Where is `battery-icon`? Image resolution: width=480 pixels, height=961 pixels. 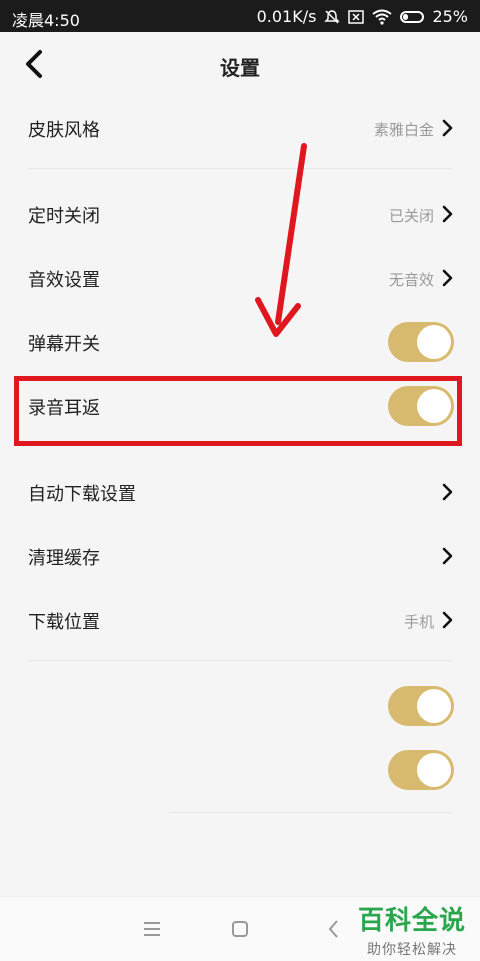 battery-icon is located at coordinates (412, 16).